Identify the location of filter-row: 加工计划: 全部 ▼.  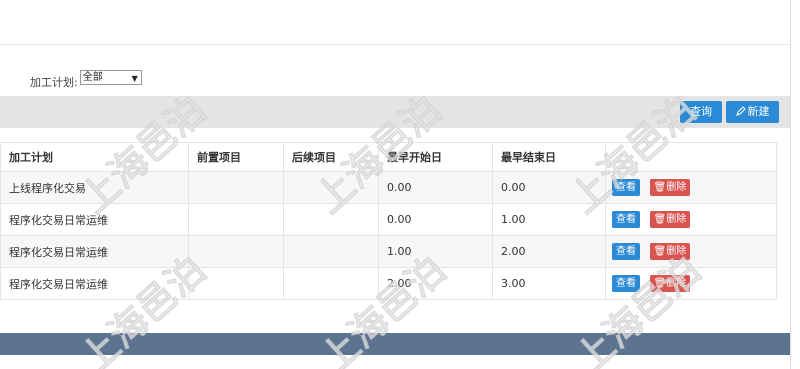
(86, 80).